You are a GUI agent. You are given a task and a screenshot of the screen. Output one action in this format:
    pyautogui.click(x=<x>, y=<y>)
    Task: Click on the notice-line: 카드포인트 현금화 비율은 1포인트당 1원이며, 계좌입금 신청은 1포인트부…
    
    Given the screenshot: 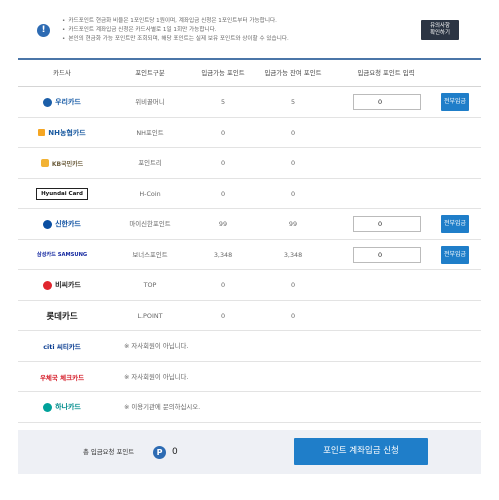 What is the action you would take?
    pyautogui.click(x=175, y=21)
    